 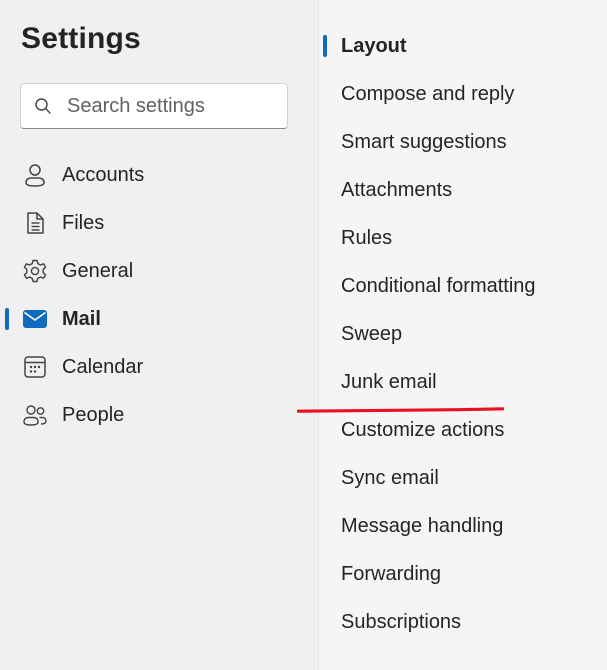 What do you see at coordinates (159, 175) in the screenshot?
I see `nav-item-accounts: Accounts` at bounding box center [159, 175].